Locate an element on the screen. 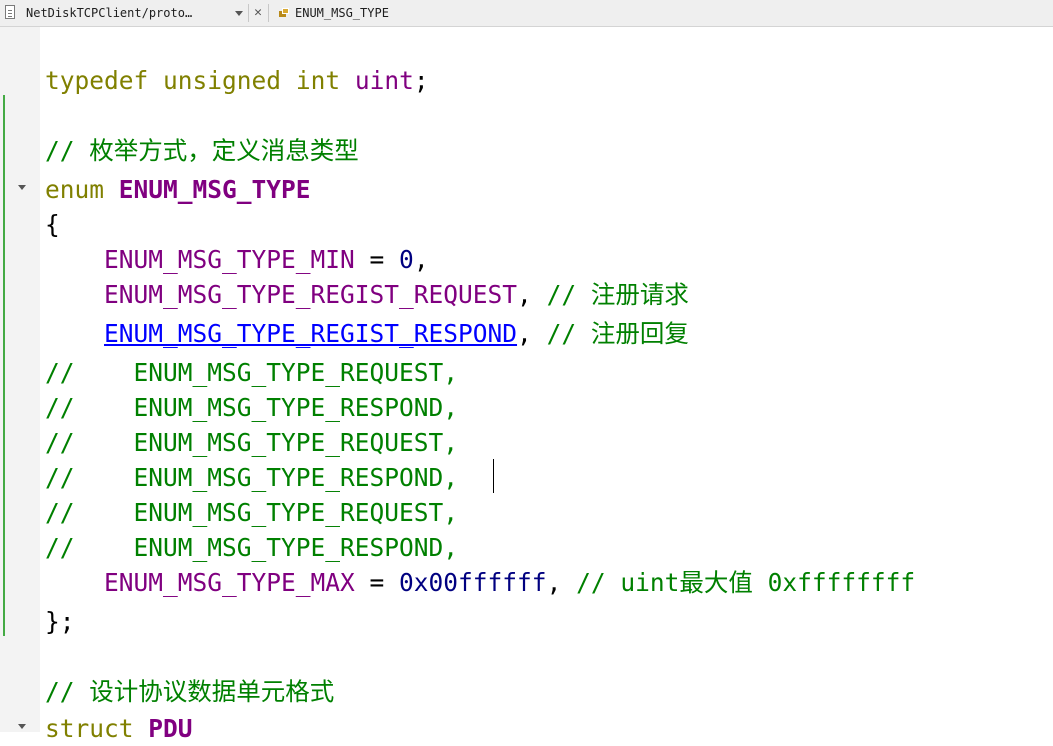 This screenshot has height=746, width=1053. code-line: ENUM_MSG_TYPE_REGIST_RESPOND, // 注册回复 is located at coordinates (396, 333).